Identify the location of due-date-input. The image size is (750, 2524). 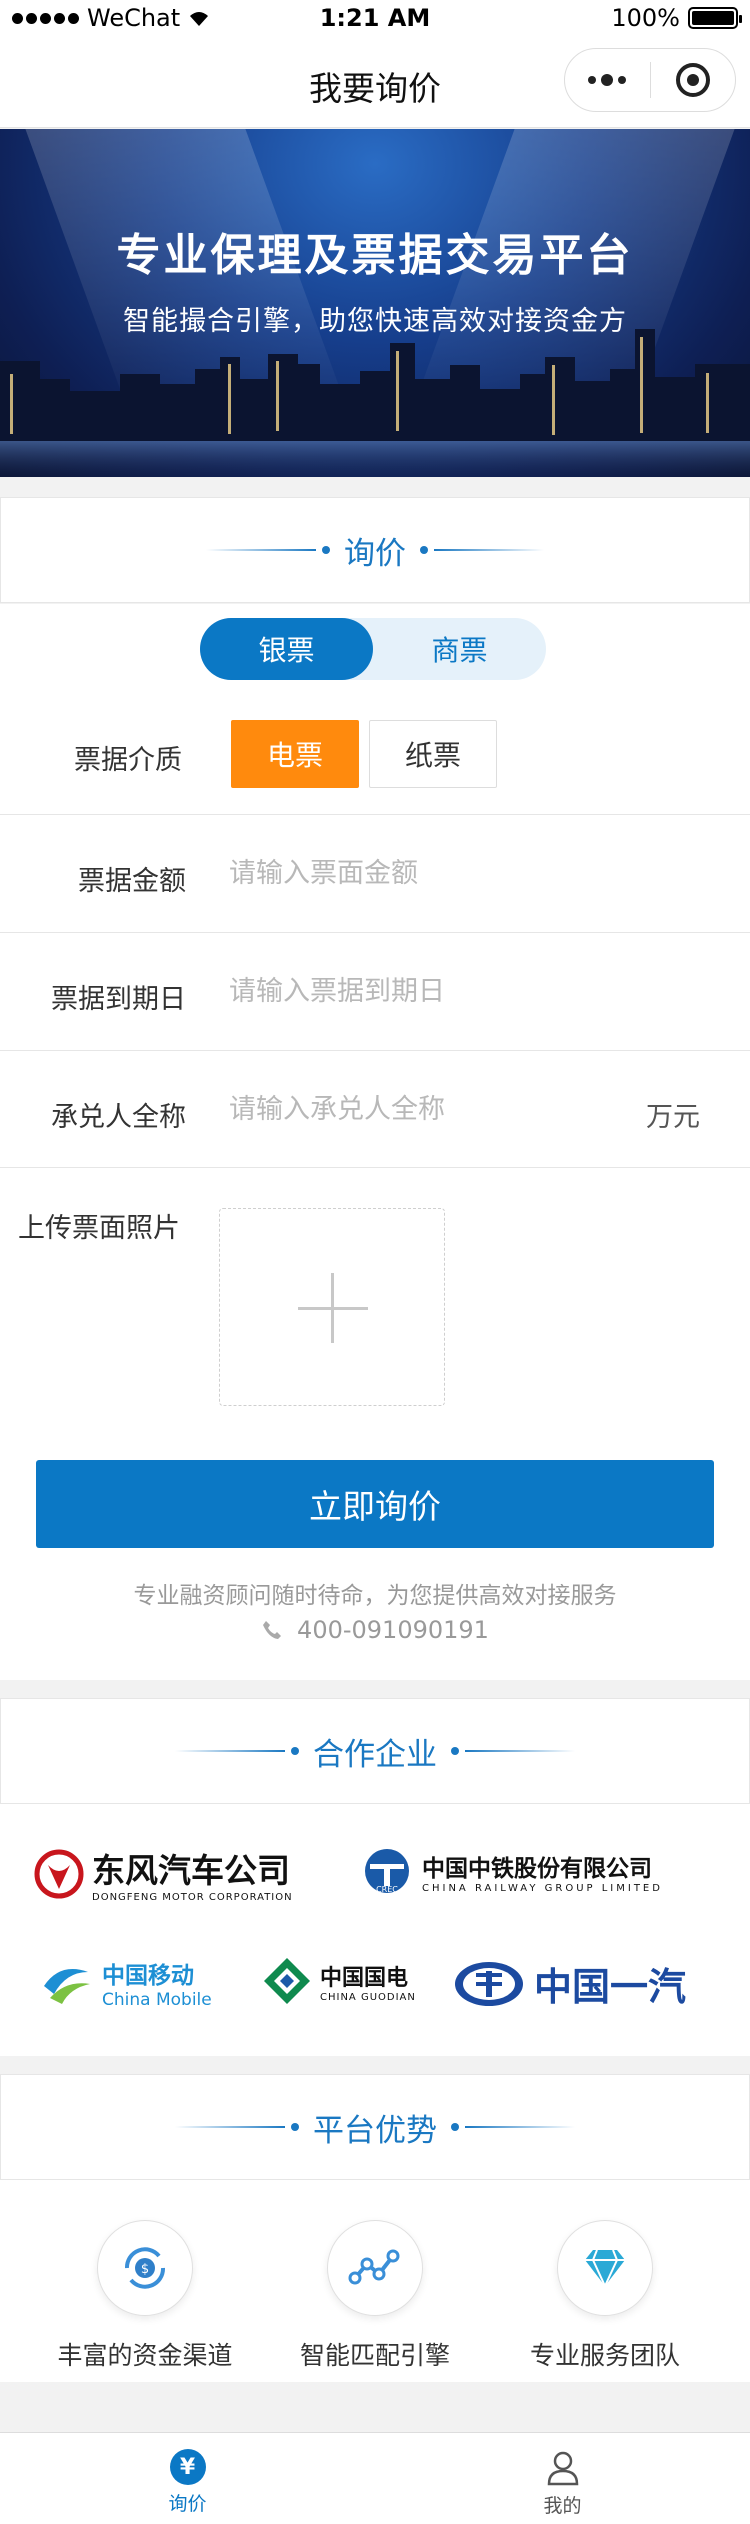
(419, 991).